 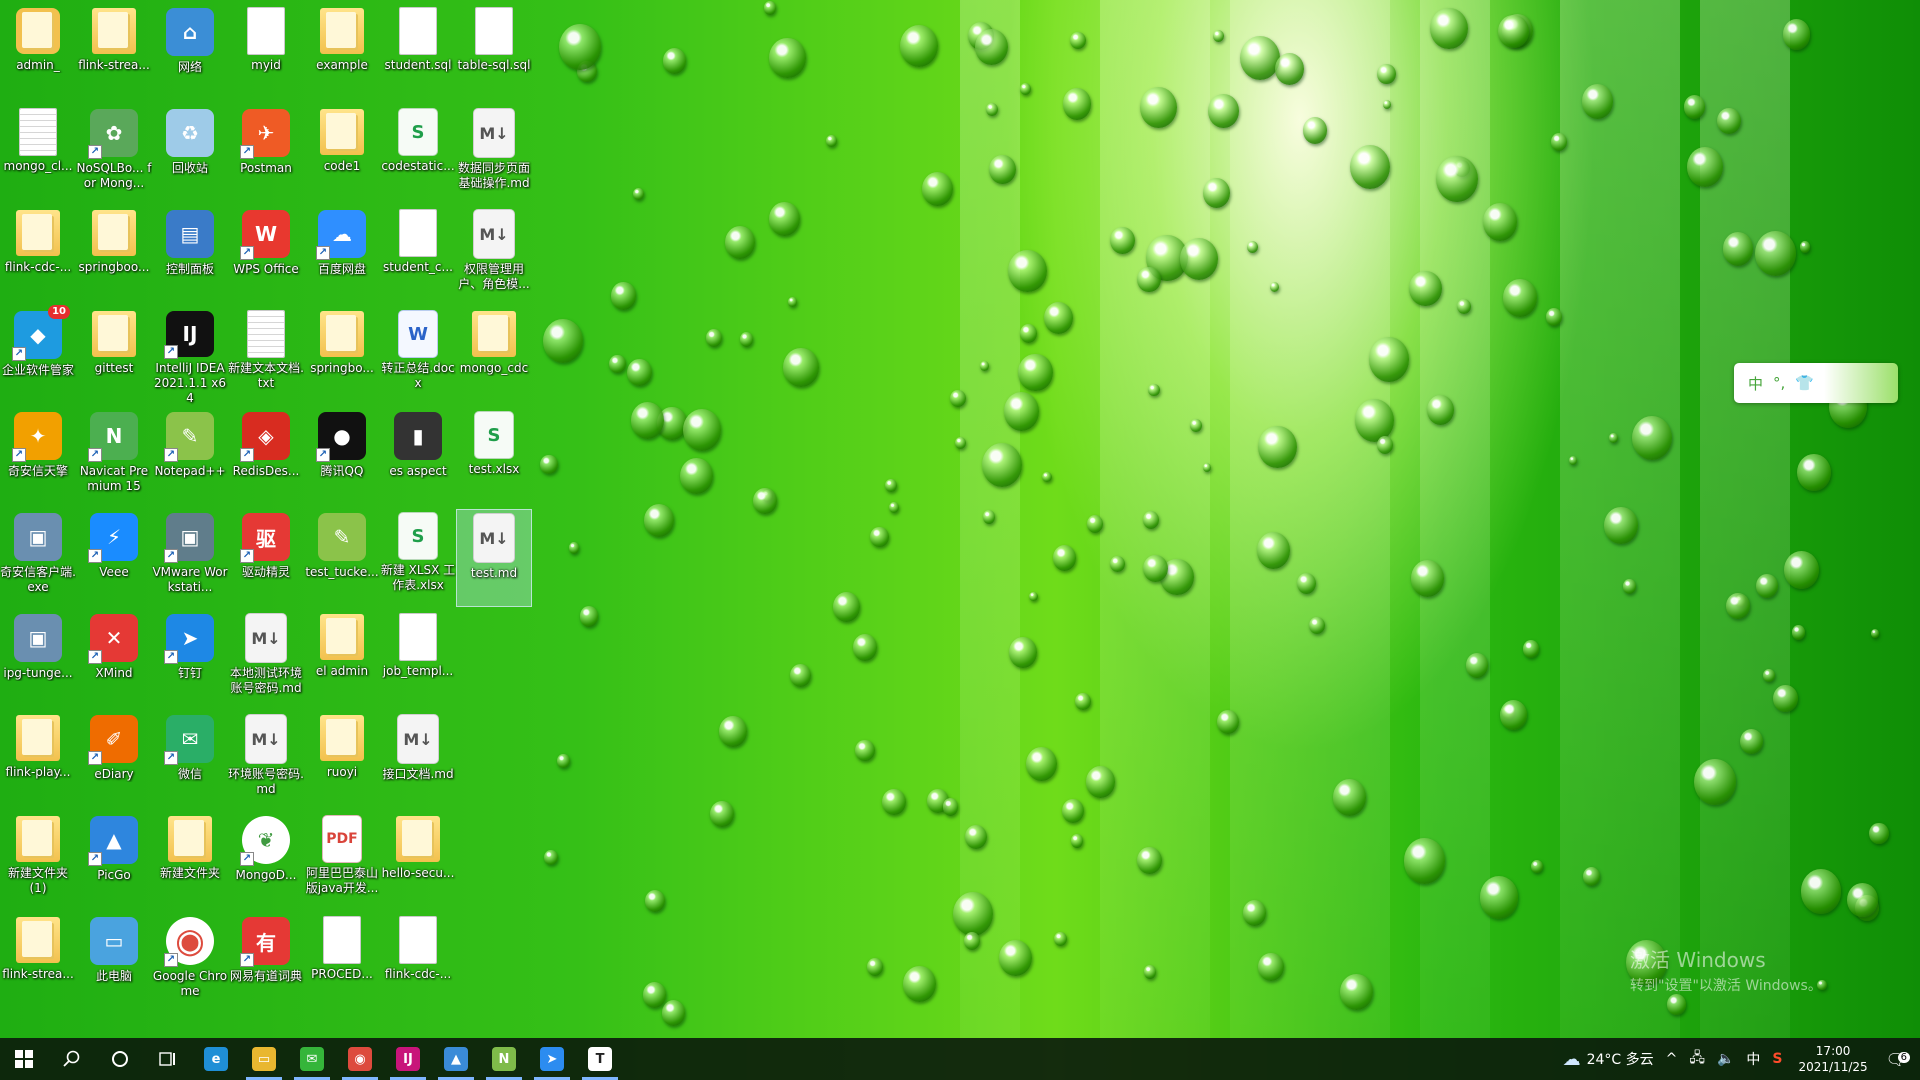 What do you see at coordinates (114, 861) in the screenshot?
I see `desktop-icon: ▲ PicGo` at bounding box center [114, 861].